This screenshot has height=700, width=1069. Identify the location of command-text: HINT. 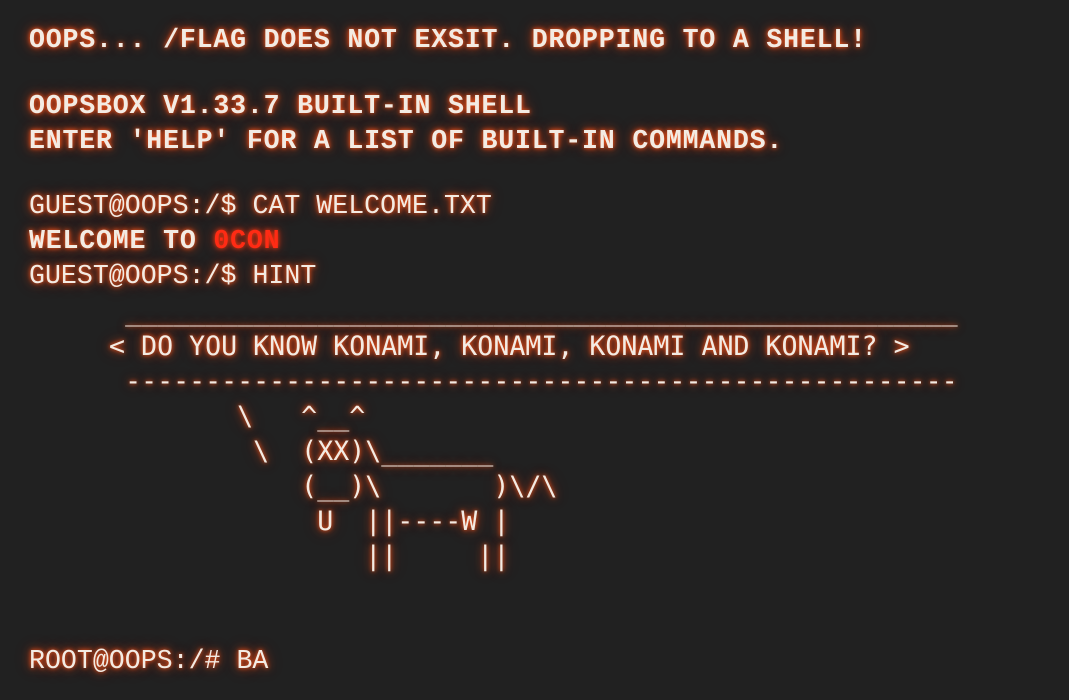
(284, 276).